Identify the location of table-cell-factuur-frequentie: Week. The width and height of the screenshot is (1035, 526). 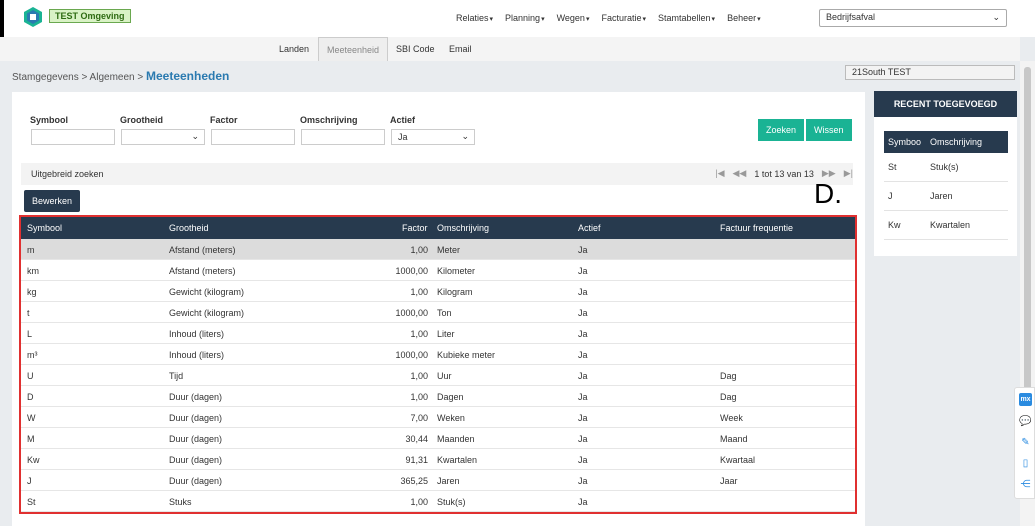
(731, 418).